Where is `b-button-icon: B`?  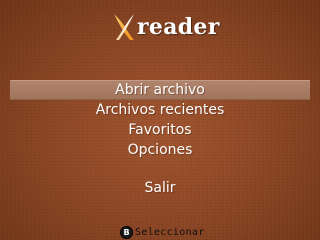
b-button-icon: B is located at coordinates (126, 232).